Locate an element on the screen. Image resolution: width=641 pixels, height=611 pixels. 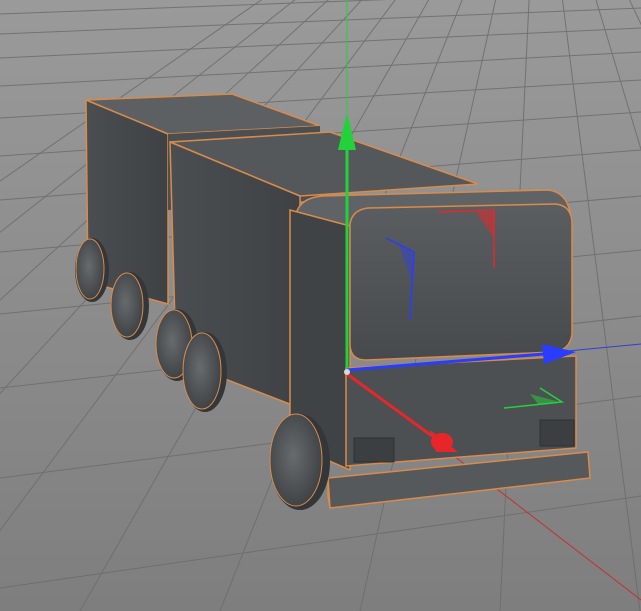
left-headlight is located at coordinates (374, 450).